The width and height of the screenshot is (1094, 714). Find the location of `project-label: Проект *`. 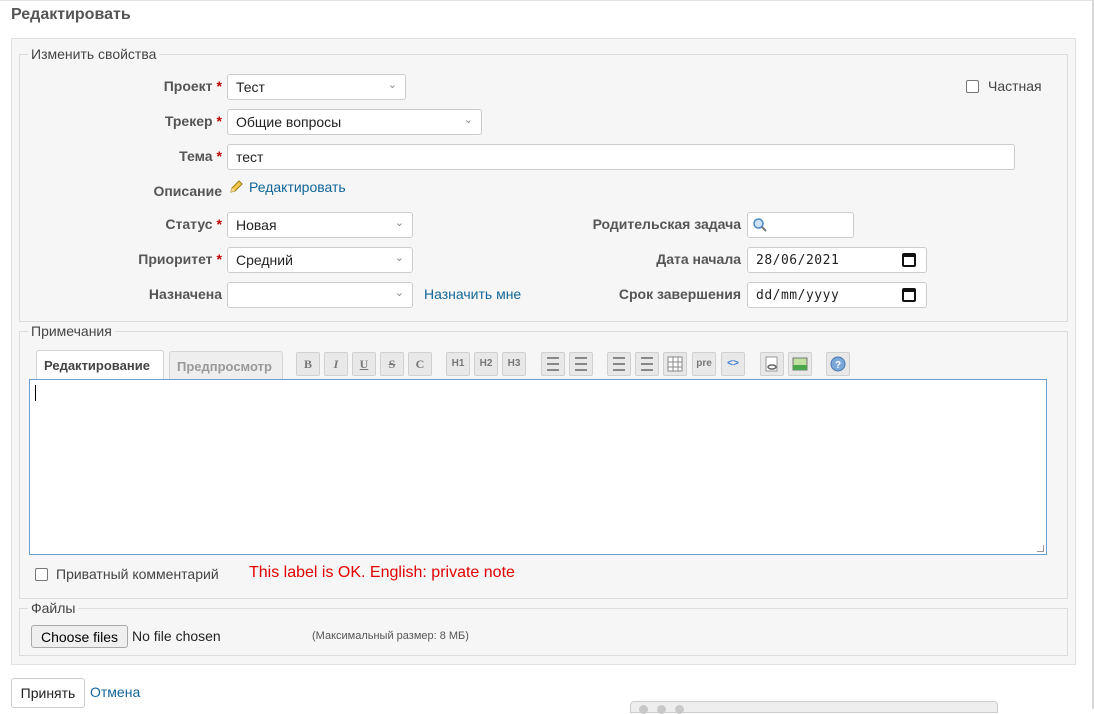

project-label: Проект * is located at coordinates (192, 86).